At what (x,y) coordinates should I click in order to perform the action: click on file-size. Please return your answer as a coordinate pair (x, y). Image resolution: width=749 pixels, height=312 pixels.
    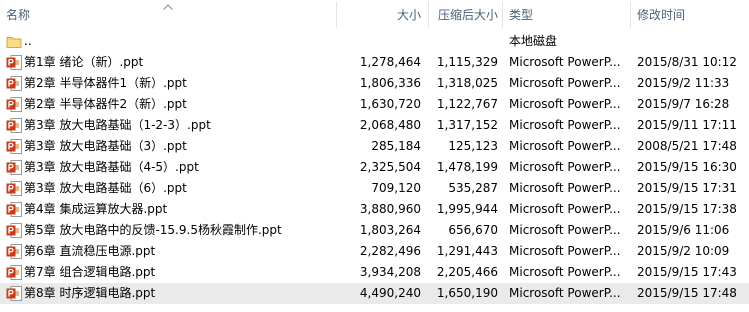
    Looking at the image, I should click on (382, 41).